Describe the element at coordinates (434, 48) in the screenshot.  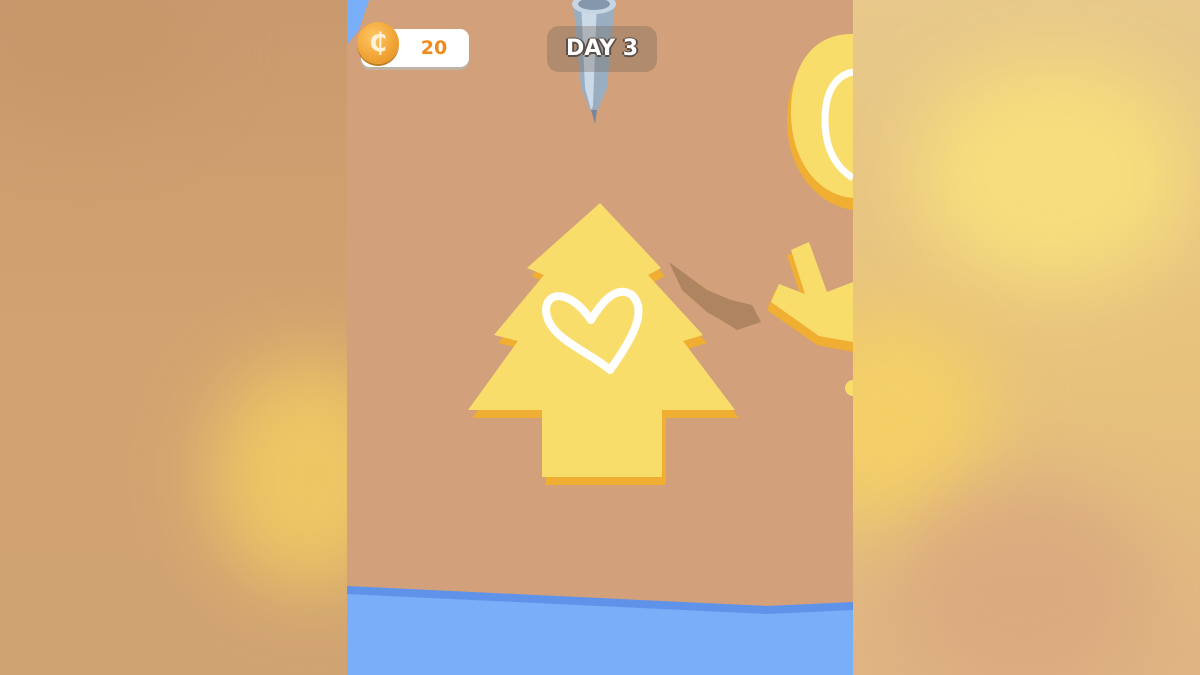
I see `coin-count: 20` at that location.